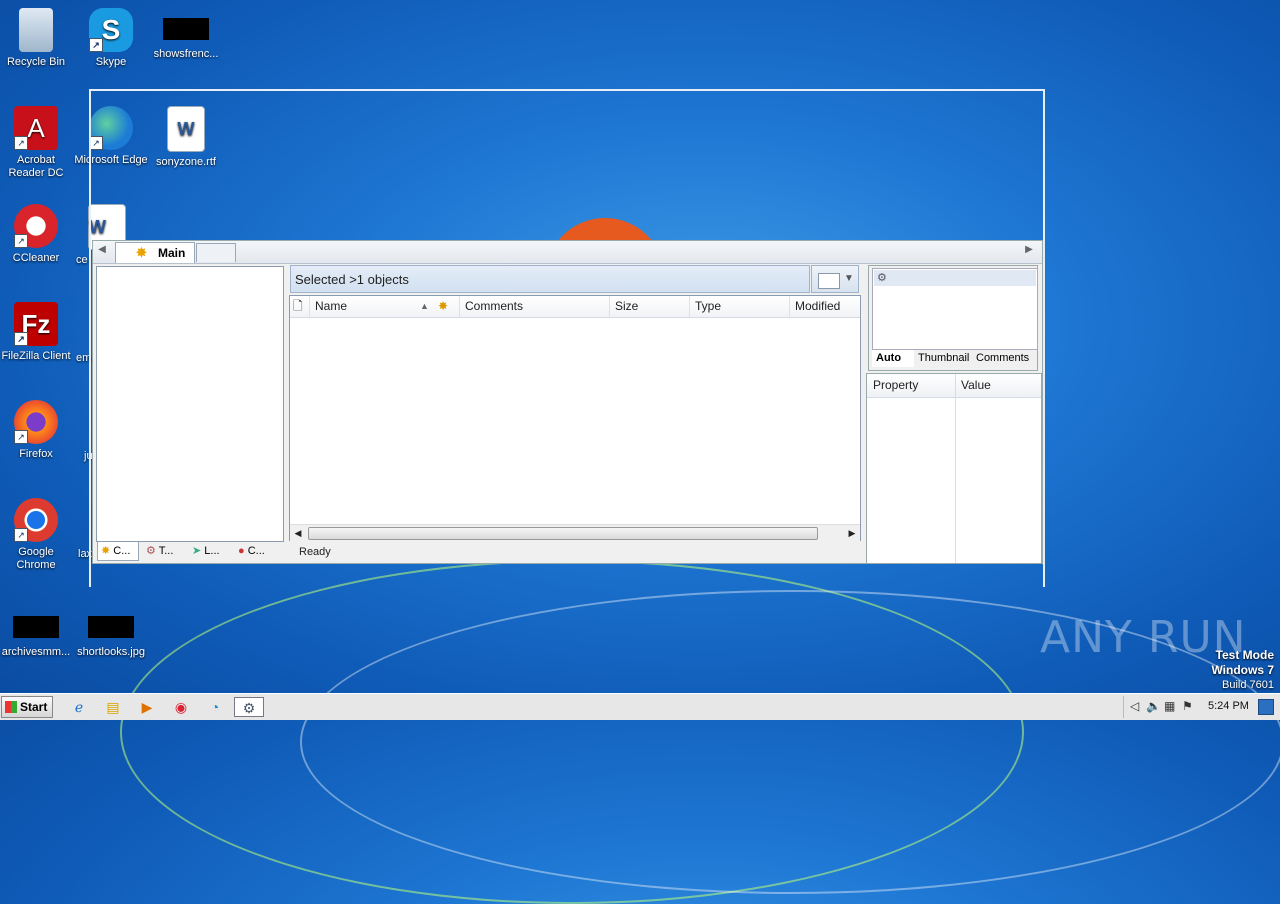  Describe the element at coordinates (298, 533) in the screenshot. I see `scroll-left-icon: ◀` at that location.